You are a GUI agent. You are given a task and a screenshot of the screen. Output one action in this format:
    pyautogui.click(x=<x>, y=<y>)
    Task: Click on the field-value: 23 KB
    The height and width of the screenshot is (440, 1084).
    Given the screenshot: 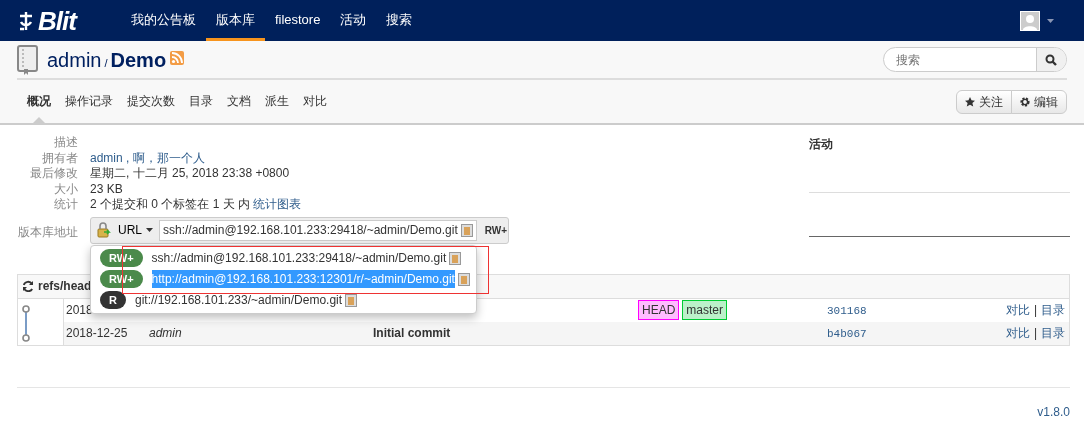 What is the action you would take?
    pyautogui.click(x=106, y=188)
    